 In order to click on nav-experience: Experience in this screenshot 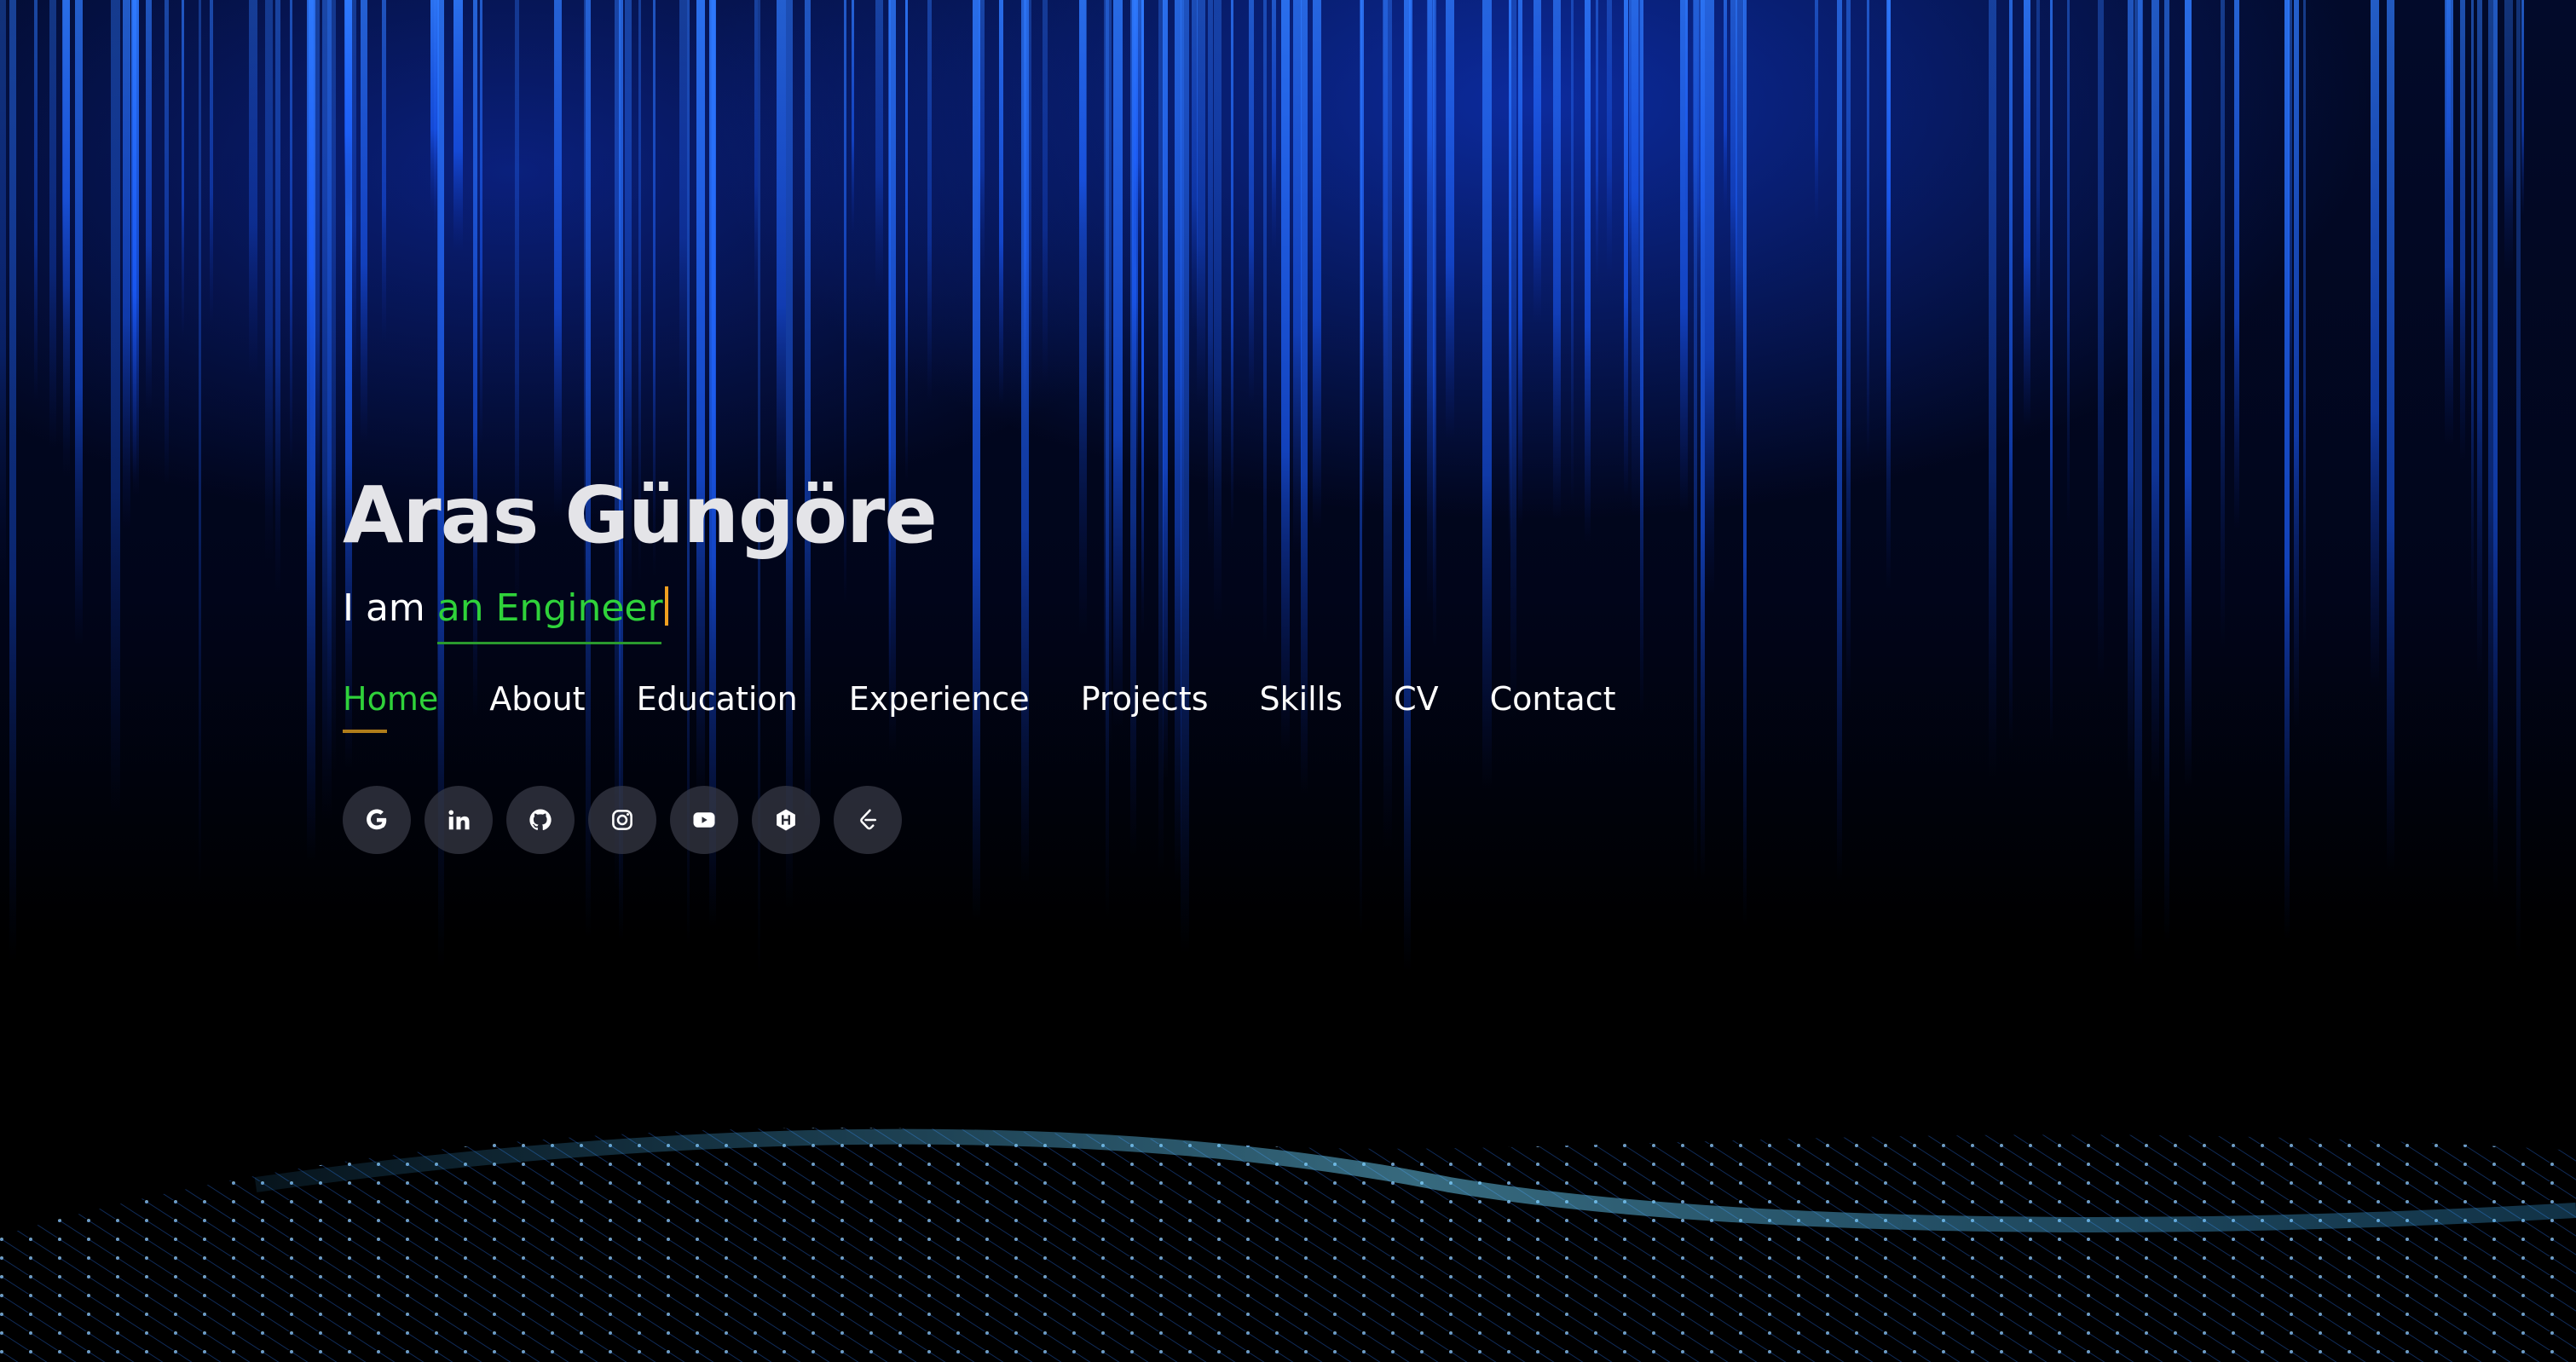, I will do `click(939, 699)`.